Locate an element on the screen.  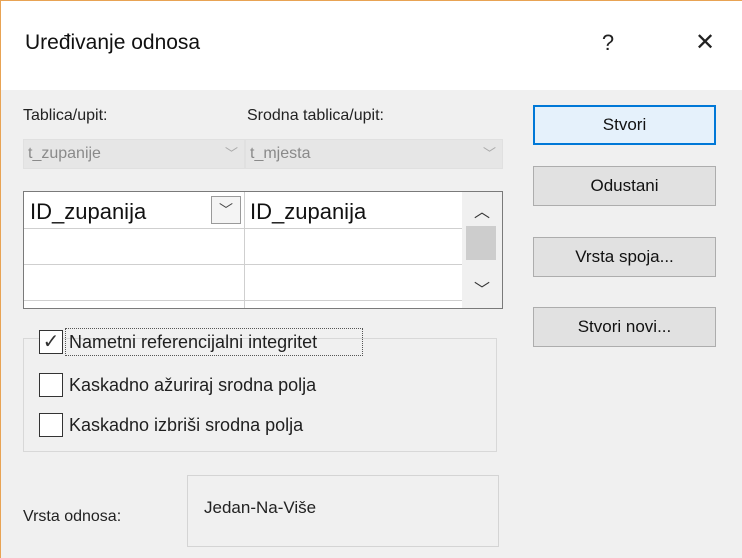
table-select-value: t_zupanije is located at coordinates (64, 153).